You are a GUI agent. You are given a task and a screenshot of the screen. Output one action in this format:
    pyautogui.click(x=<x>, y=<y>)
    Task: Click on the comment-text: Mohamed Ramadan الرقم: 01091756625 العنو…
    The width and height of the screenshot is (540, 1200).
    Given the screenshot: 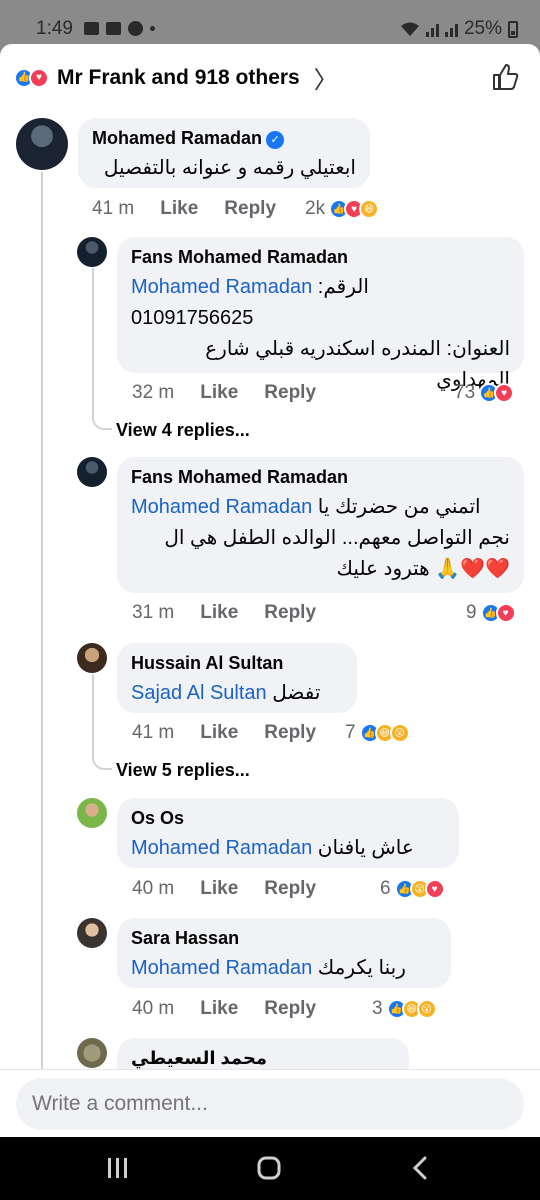 What is the action you would take?
    pyautogui.click(x=320, y=333)
    